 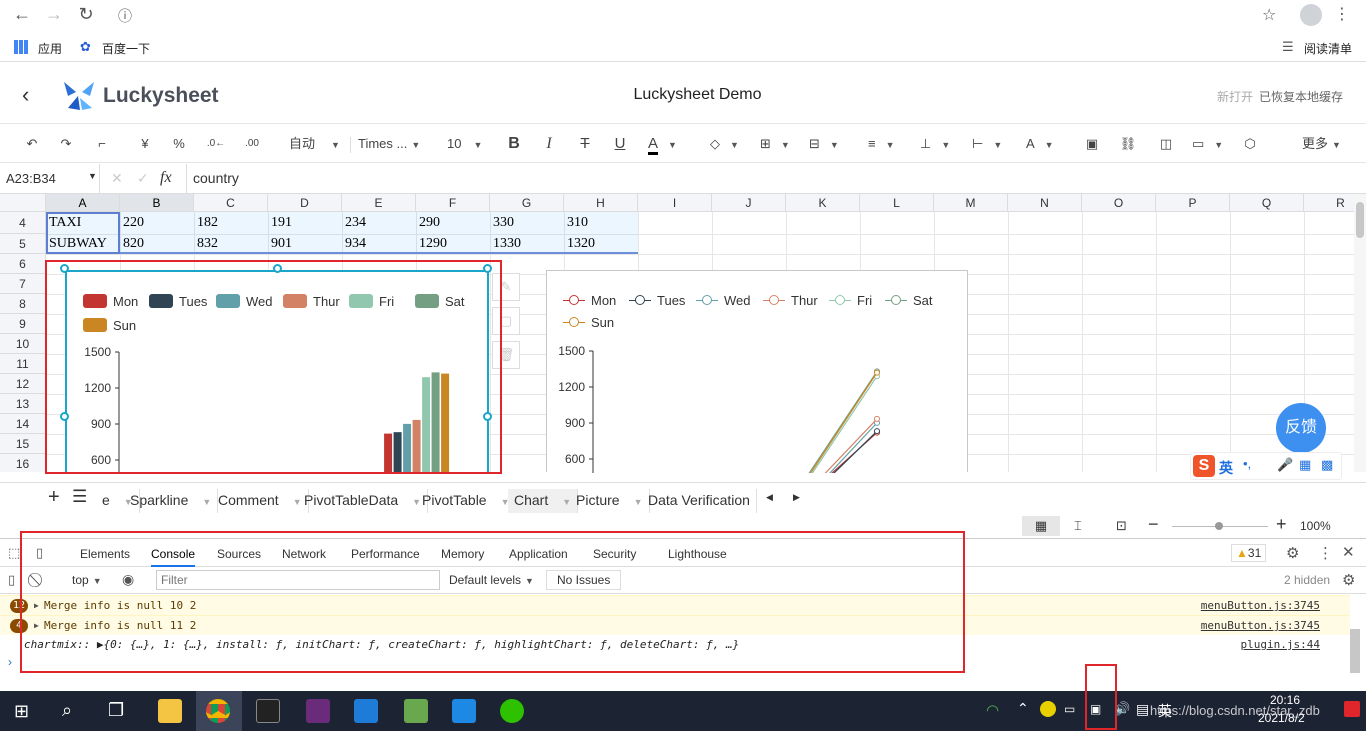 What do you see at coordinates (385, 554) in the screenshot?
I see `devtools-tab: Performance` at bounding box center [385, 554].